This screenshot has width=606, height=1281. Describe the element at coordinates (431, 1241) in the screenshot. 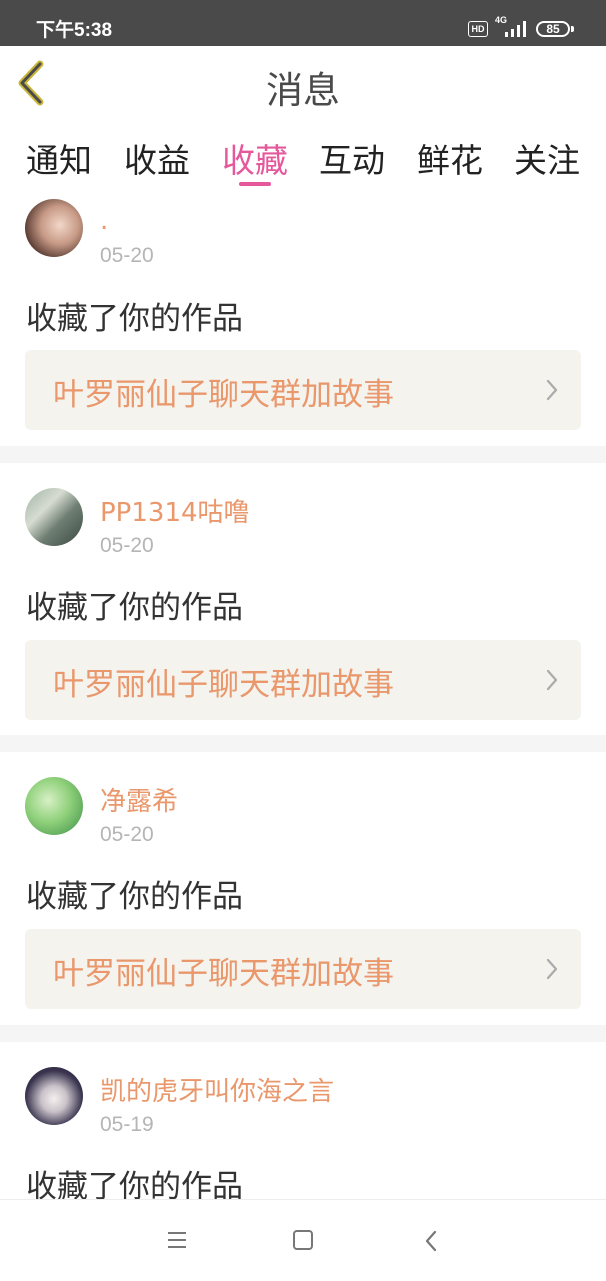

I see `back-arrow-icon` at that location.